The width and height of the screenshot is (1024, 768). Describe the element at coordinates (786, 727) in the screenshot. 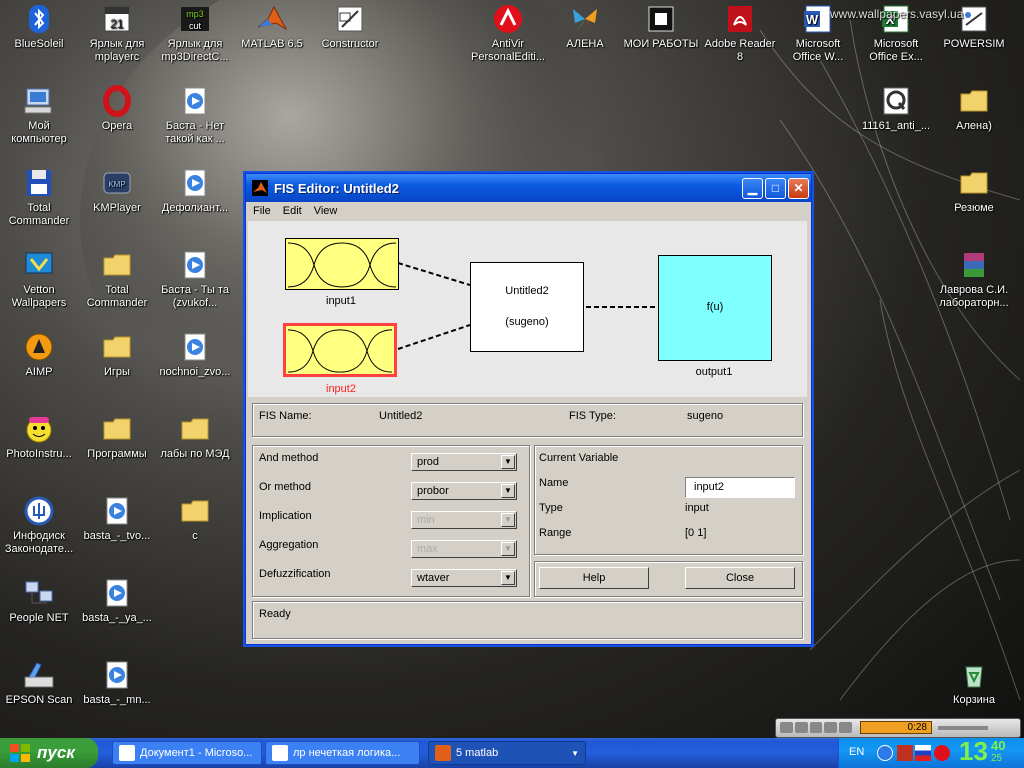

I see `prev-icon` at that location.